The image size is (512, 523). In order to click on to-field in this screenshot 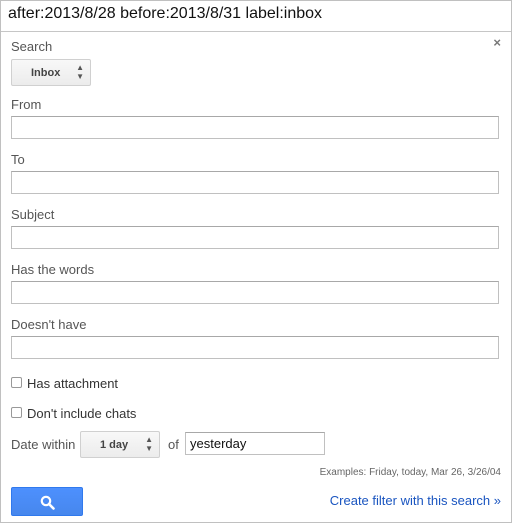, I will do `click(255, 182)`.